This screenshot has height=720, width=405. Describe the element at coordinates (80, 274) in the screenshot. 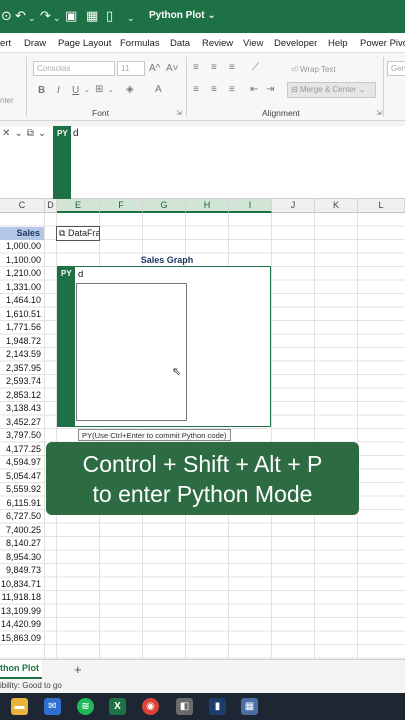

I see `python-code-text: d` at that location.